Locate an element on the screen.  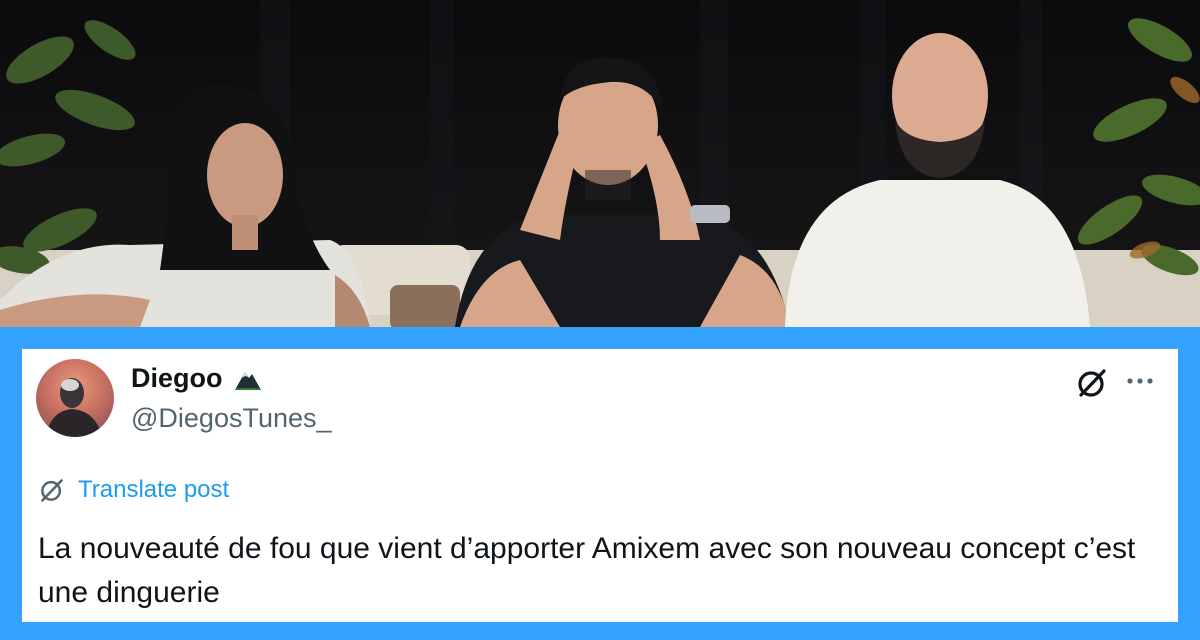
grok-icon is located at coordinates (1092, 383).